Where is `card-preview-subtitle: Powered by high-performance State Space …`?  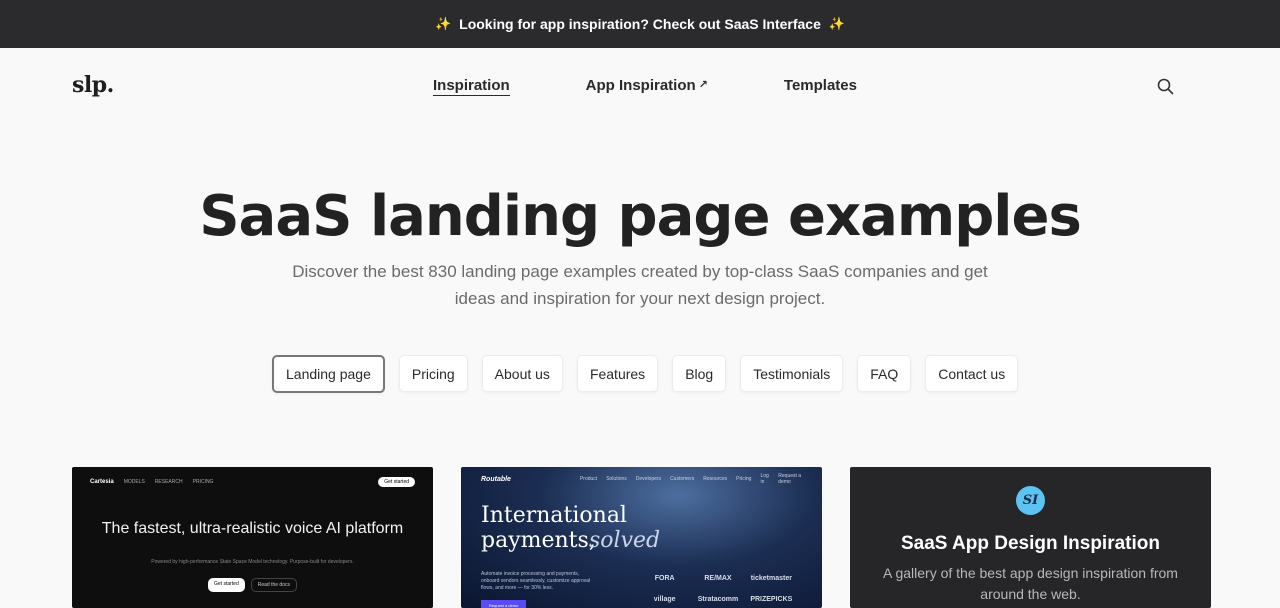 card-preview-subtitle: Powered by high-performance State Space … is located at coordinates (252, 562).